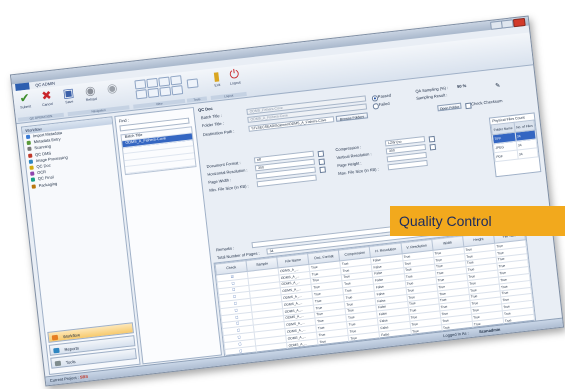  I want to click on ribbon-button-label: Reload, so click(91, 99).